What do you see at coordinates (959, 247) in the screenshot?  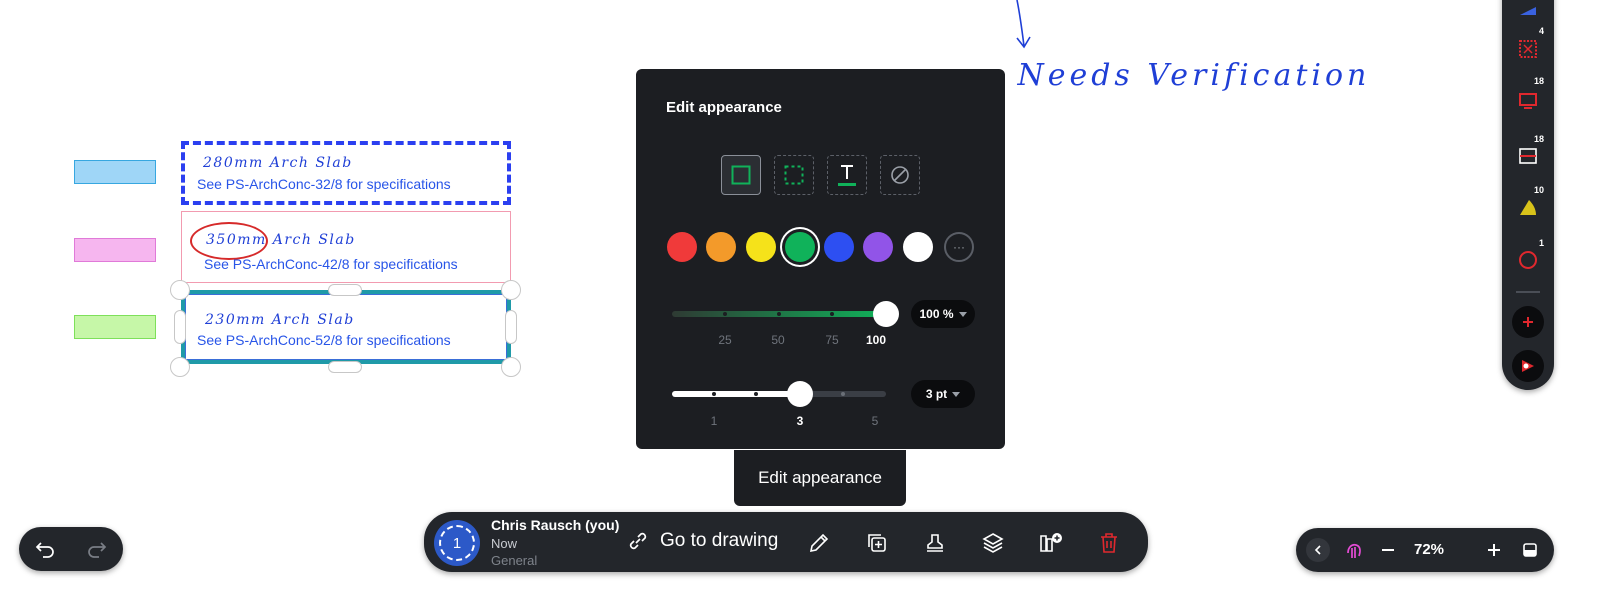 I see `more-colors-button: ···` at bounding box center [959, 247].